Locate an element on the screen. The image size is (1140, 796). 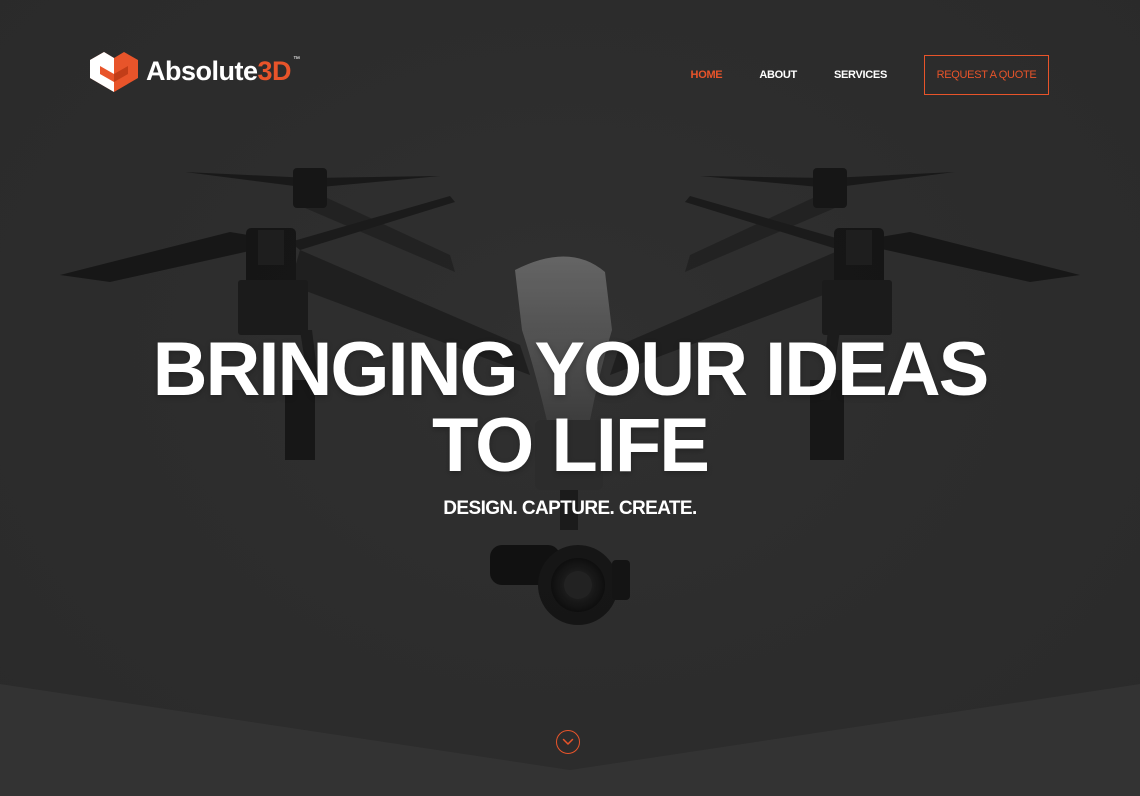
brand-name-main: Absolute is located at coordinates (202, 70).